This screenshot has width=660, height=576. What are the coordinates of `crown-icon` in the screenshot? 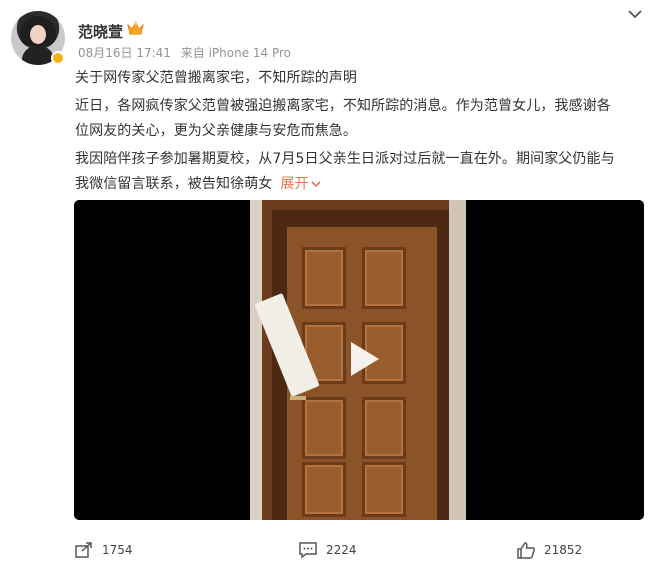 It's located at (135, 28).